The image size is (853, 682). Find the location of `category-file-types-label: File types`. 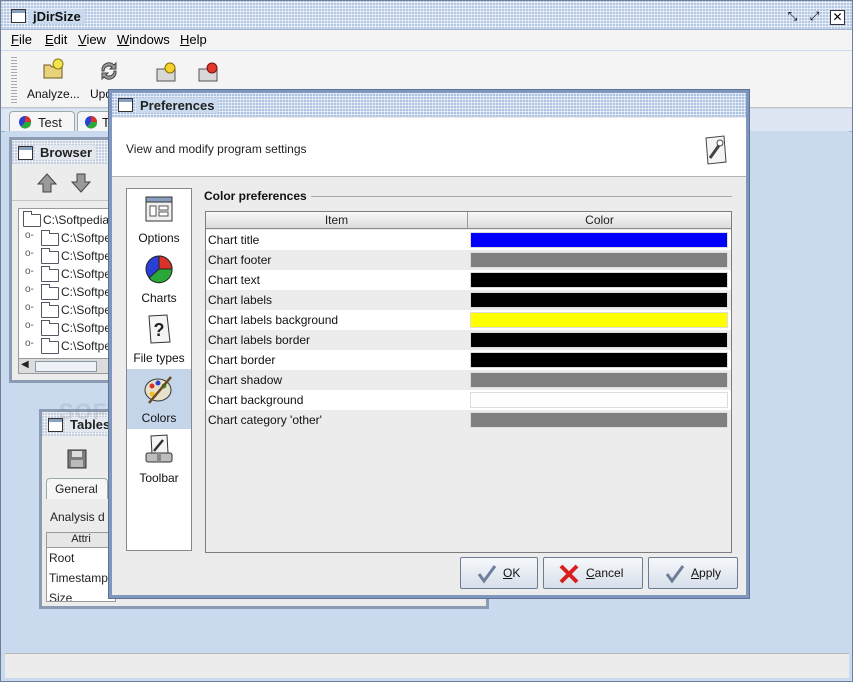

category-file-types-label: File types is located at coordinates (159, 358).